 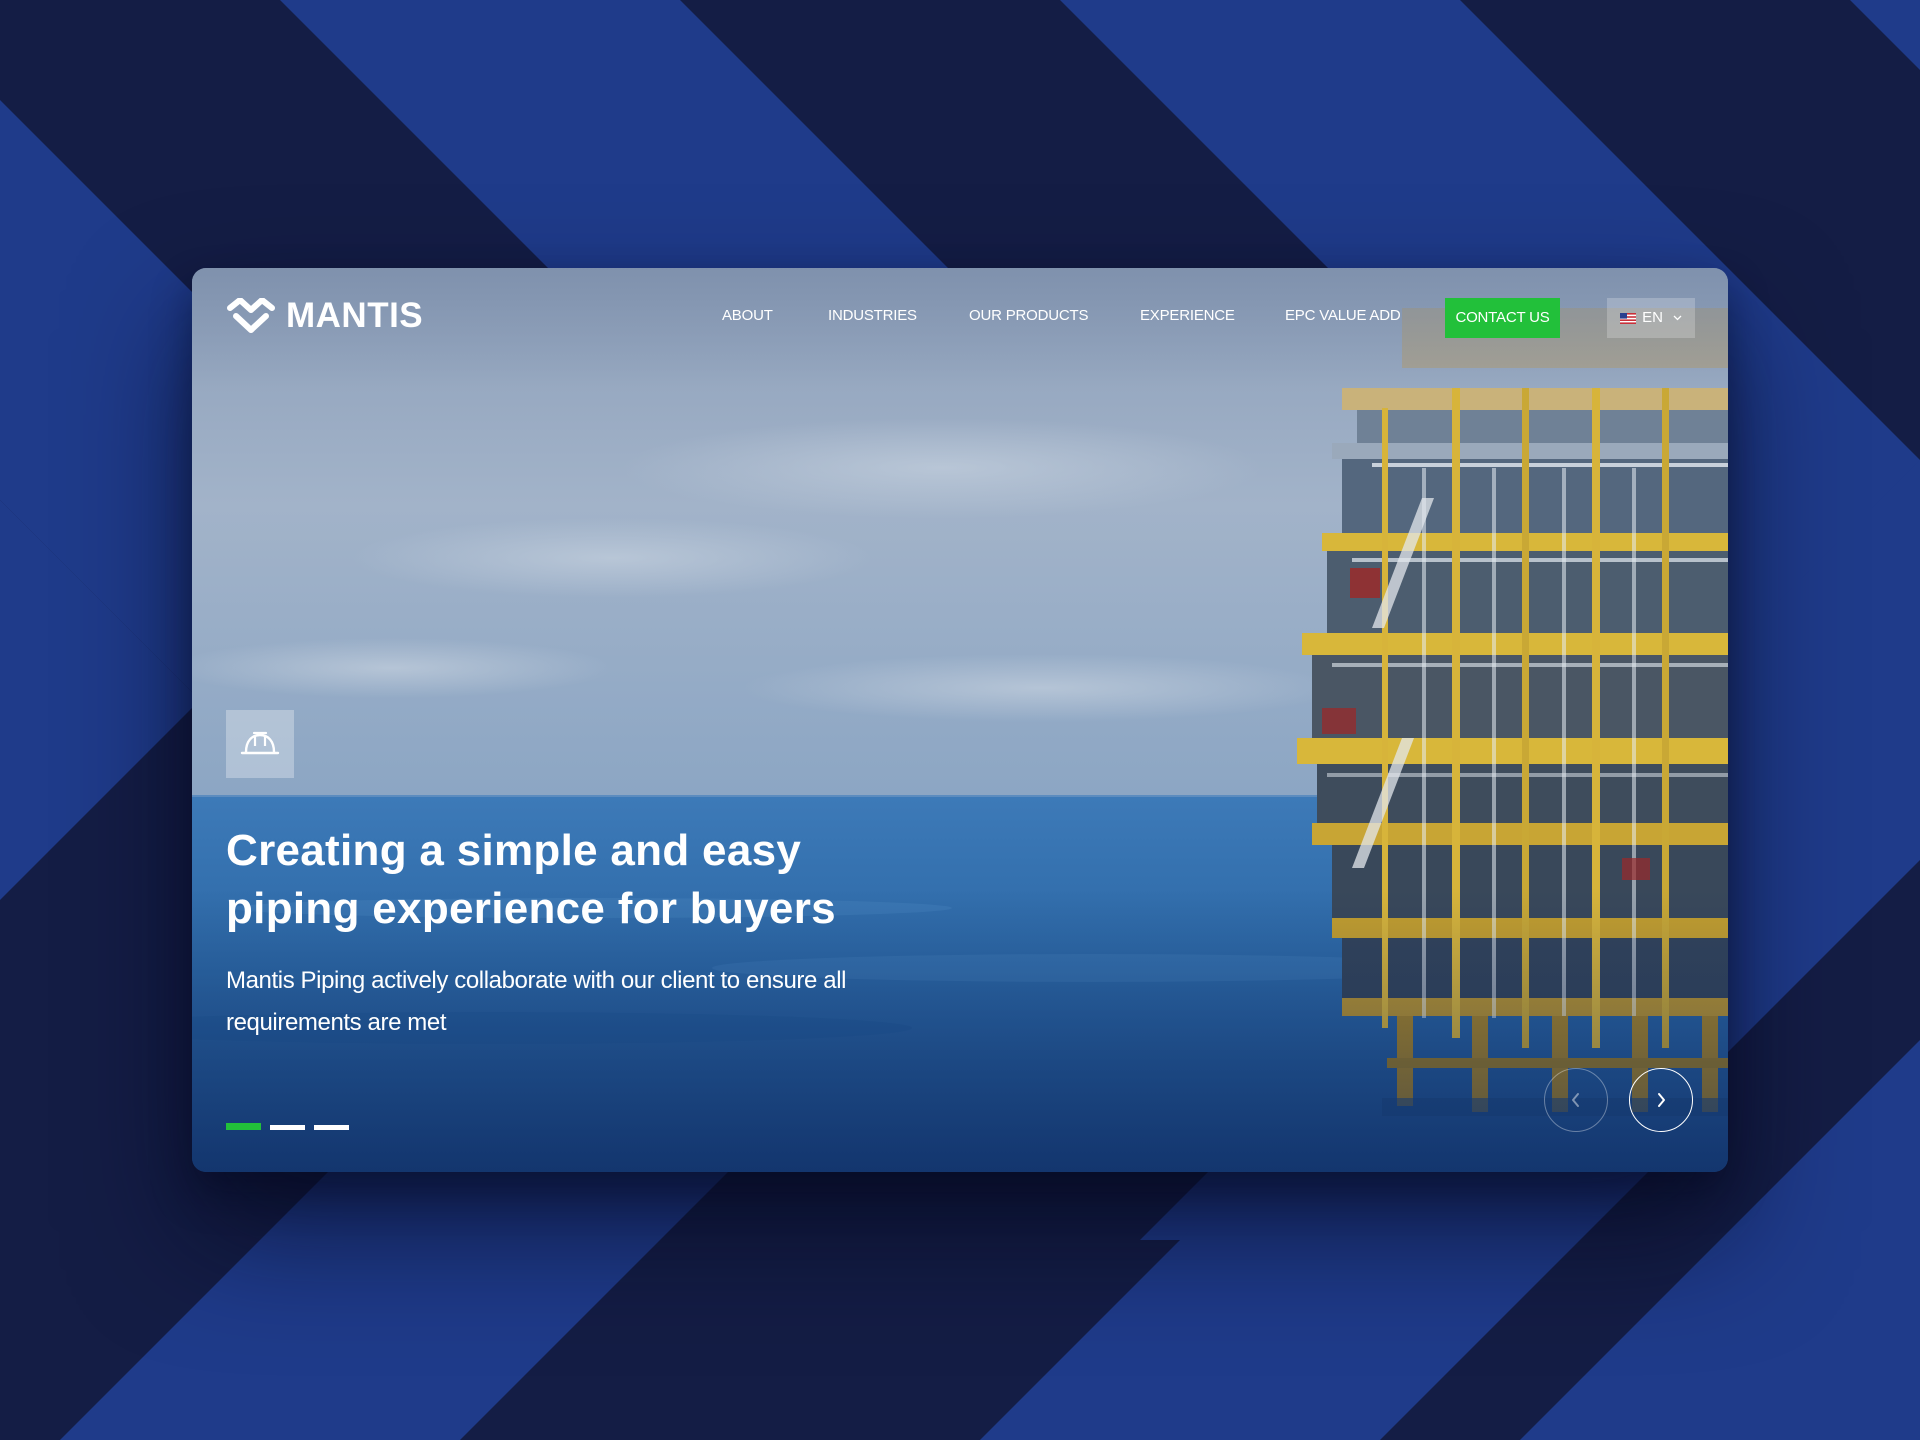 I want to click on nav-epc-value-add: EPC VALUE ADD, so click(x=1343, y=316).